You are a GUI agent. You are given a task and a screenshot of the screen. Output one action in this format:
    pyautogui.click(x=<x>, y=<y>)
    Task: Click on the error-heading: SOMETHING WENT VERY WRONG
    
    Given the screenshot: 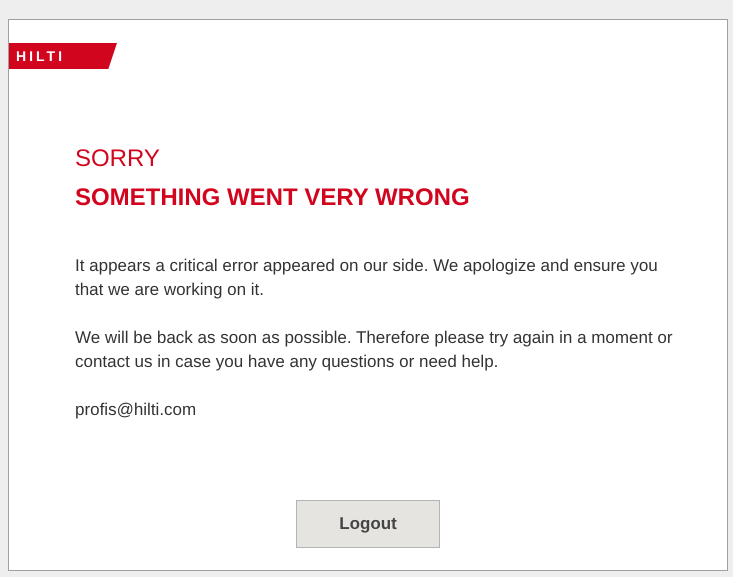 What is the action you would take?
    pyautogui.click(x=273, y=198)
    